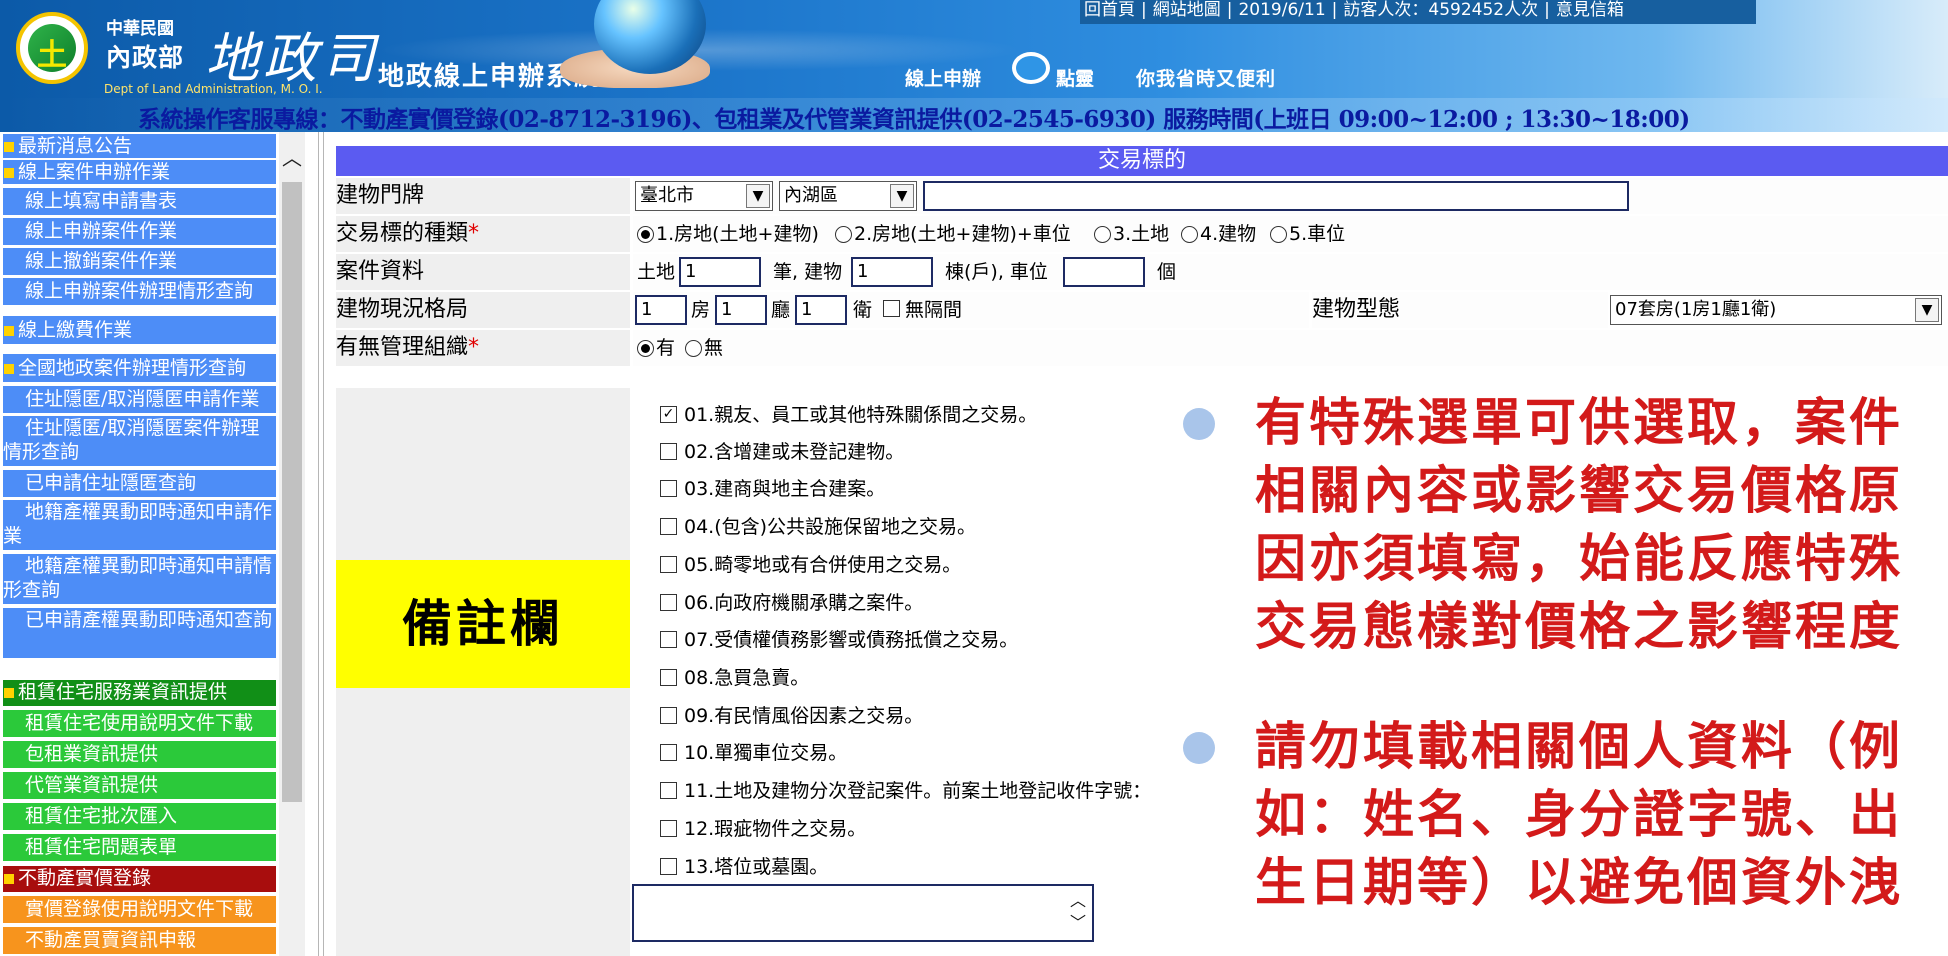 The height and width of the screenshot is (956, 1948). I want to click on sidebar-item-management-info: 代管業資訊提供, so click(139, 786).